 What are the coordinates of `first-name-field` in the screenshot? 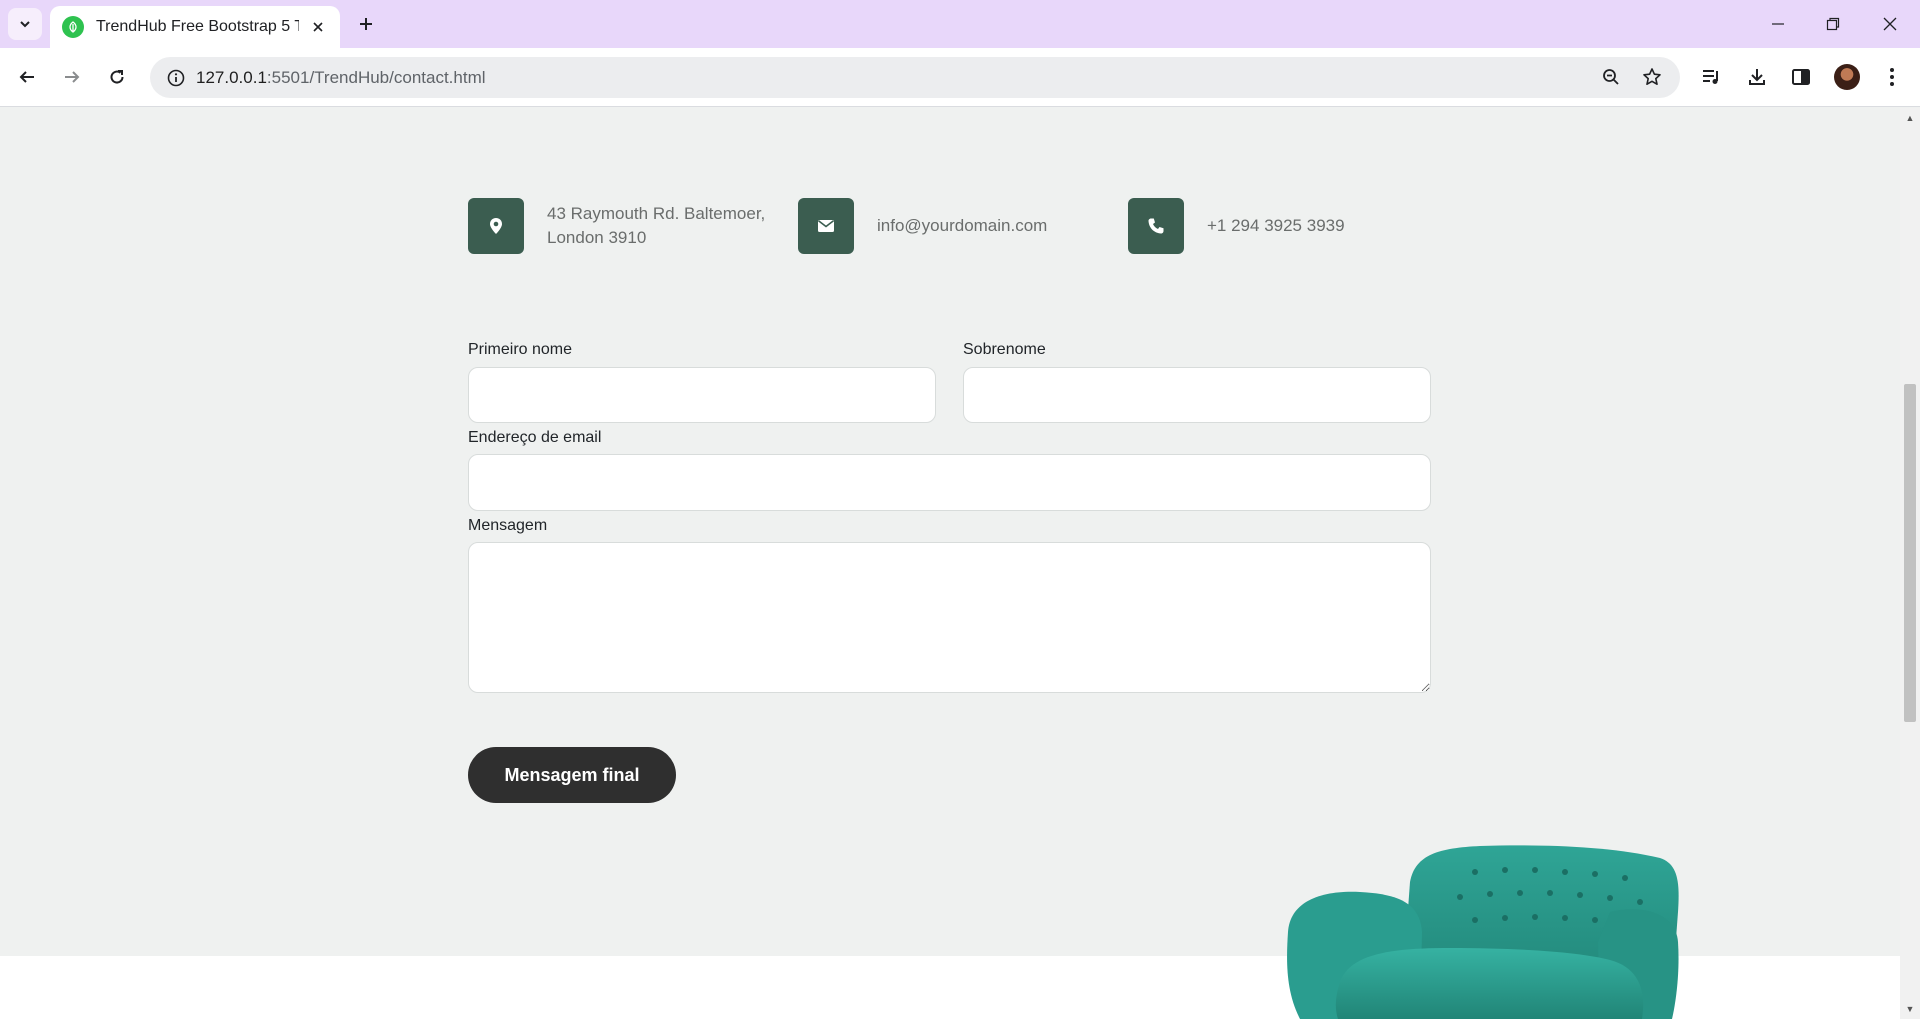 It's located at (702, 395).